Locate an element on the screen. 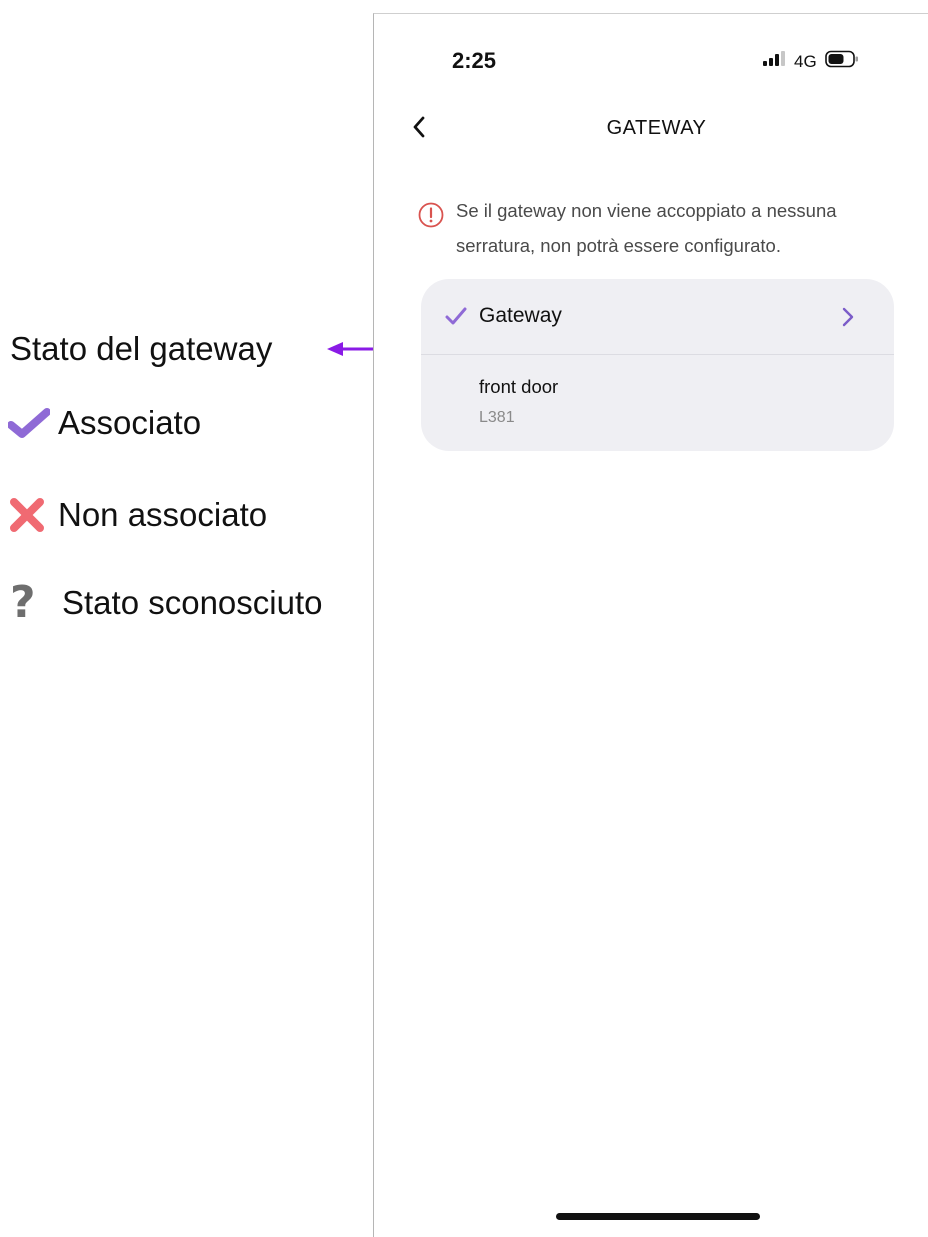  legend-label-not-associated: Non associato is located at coordinates (163, 514).